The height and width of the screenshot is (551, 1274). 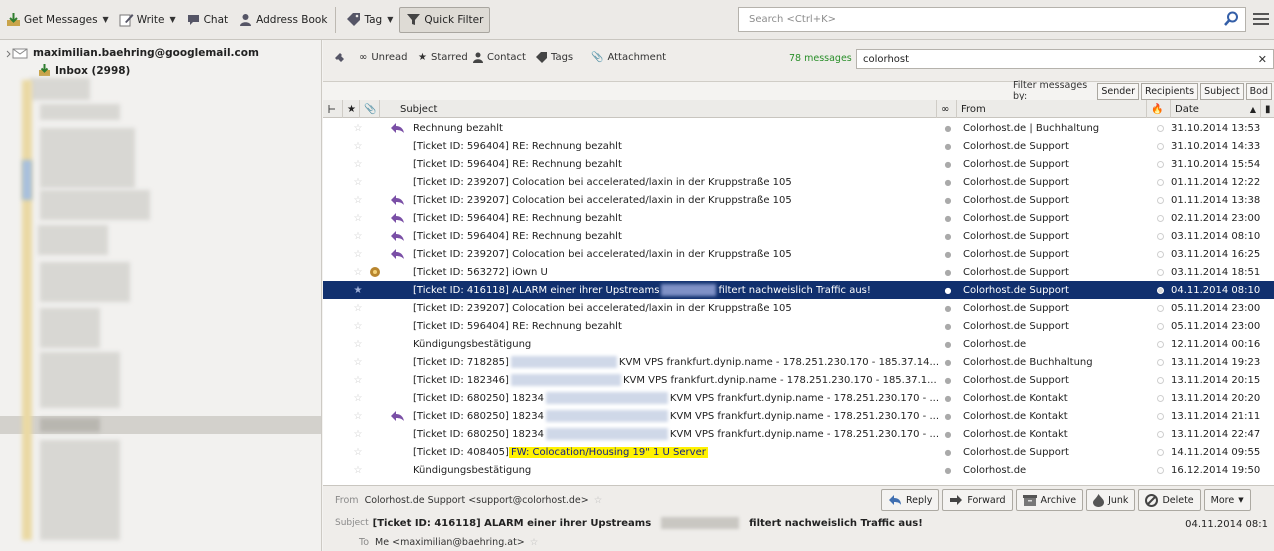 I want to click on date-column-header: Date ▲, so click(x=1216, y=109).